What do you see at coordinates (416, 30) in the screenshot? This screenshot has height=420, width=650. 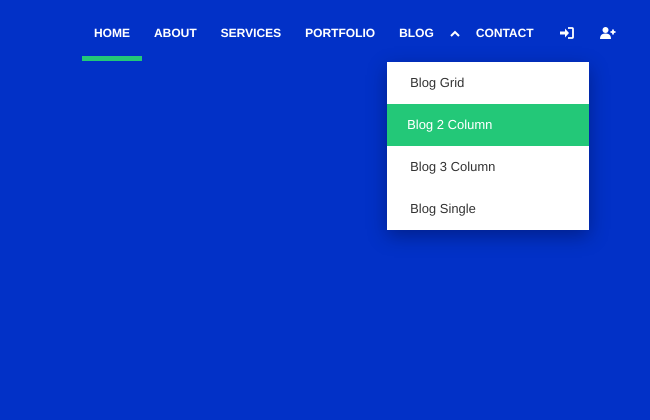 I see `nav-link: BLOG` at bounding box center [416, 30].